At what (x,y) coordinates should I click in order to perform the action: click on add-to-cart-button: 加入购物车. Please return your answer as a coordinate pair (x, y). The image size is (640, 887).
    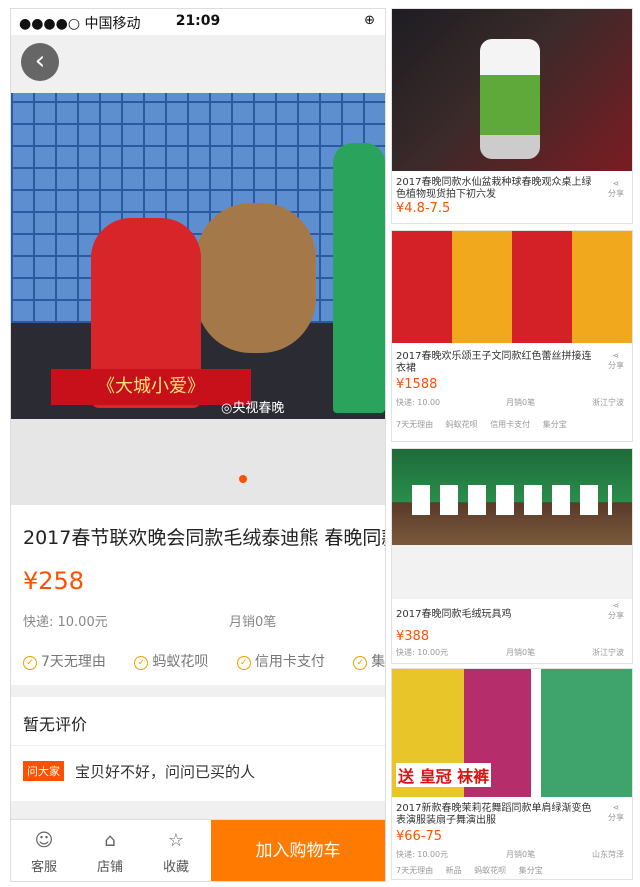
    Looking at the image, I should click on (298, 850).